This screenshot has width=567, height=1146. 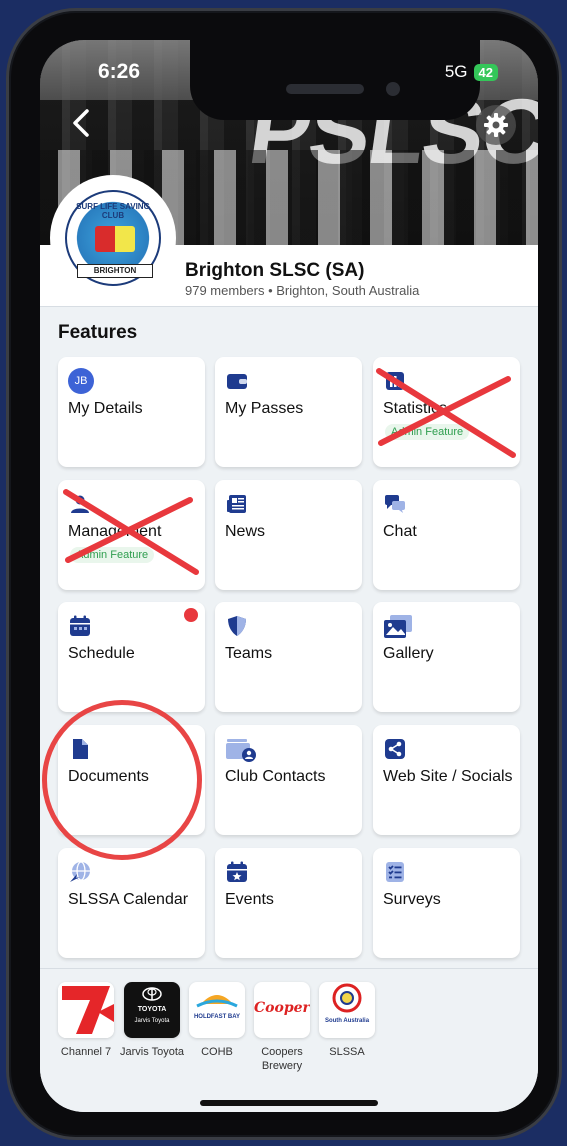 What do you see at coordinates (275, 776) in the screenshot?
I see `tile-label: Club Contacts` at bounding box center [275, 776].